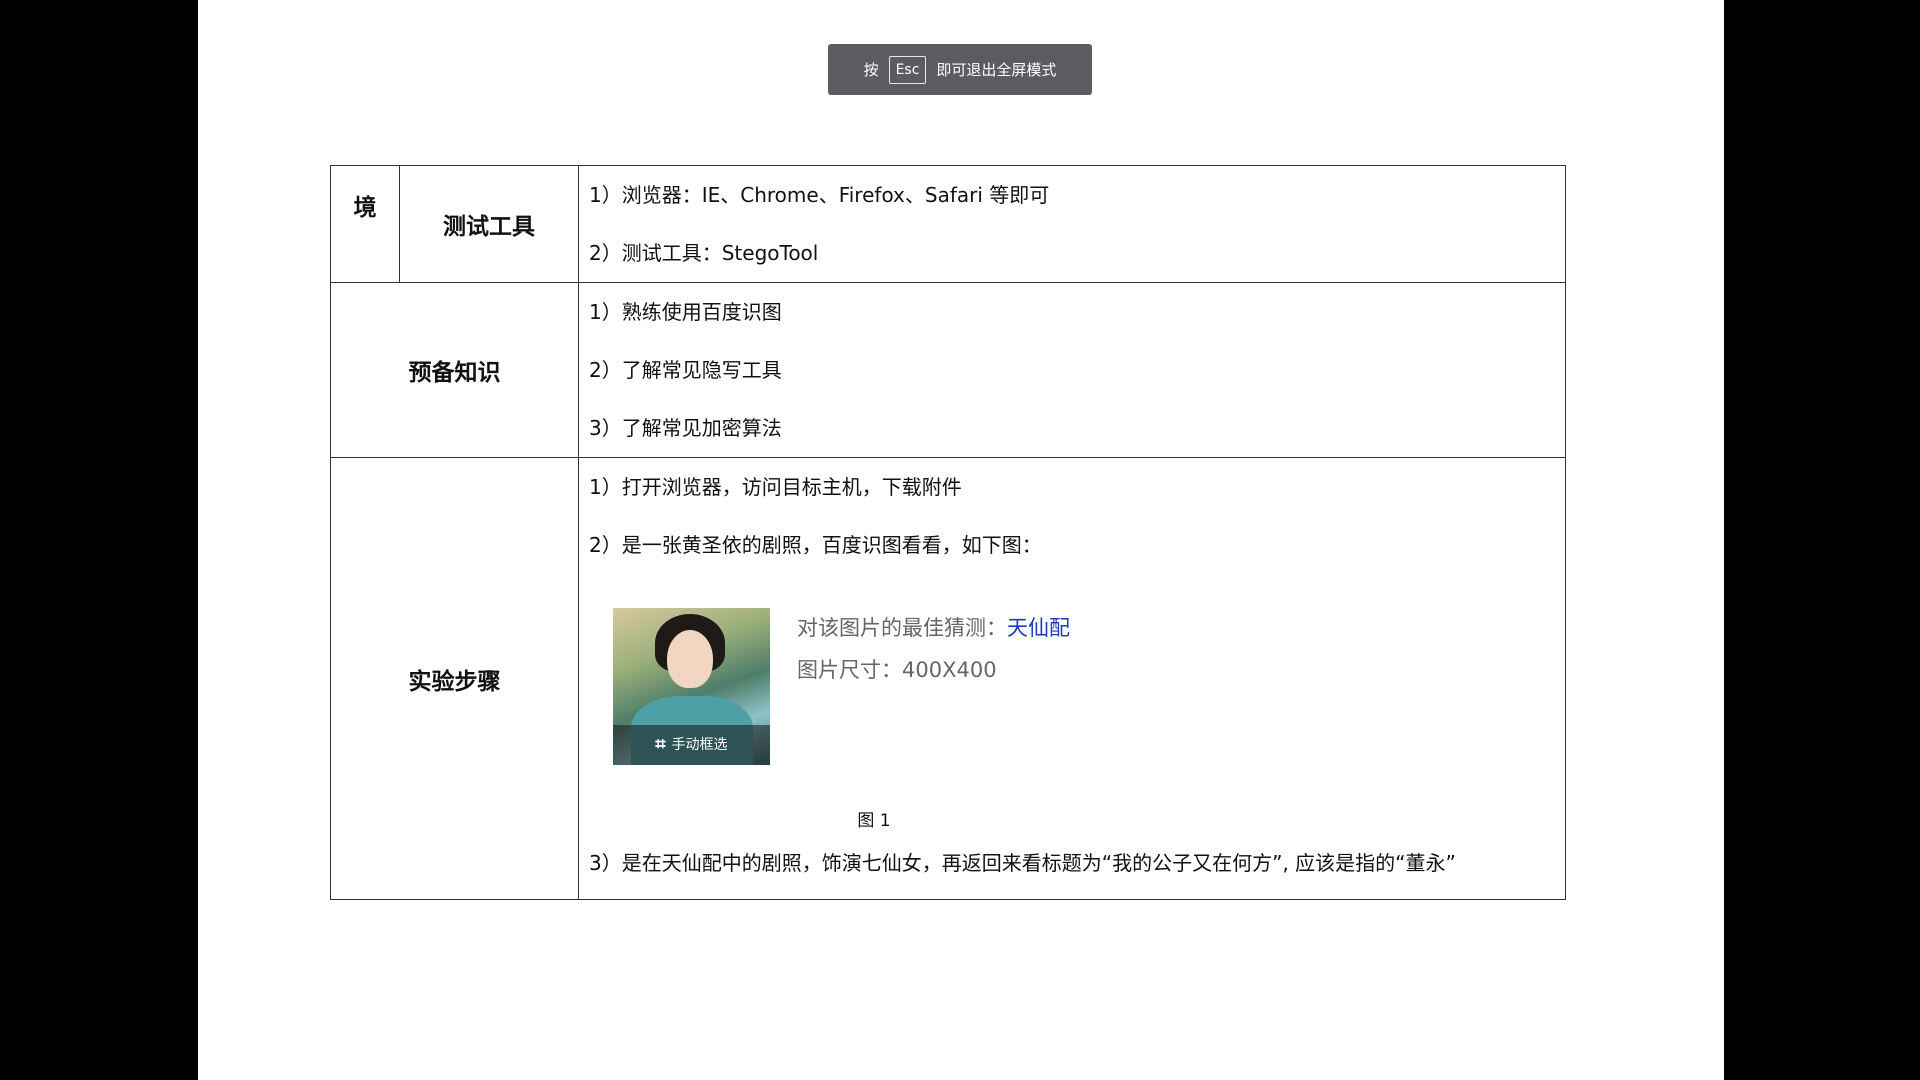  What do you see at coordinates (1038, 628) in the screenshot?
I see `best-guess-link: 天仙配` at bounding box center [1038, 628].